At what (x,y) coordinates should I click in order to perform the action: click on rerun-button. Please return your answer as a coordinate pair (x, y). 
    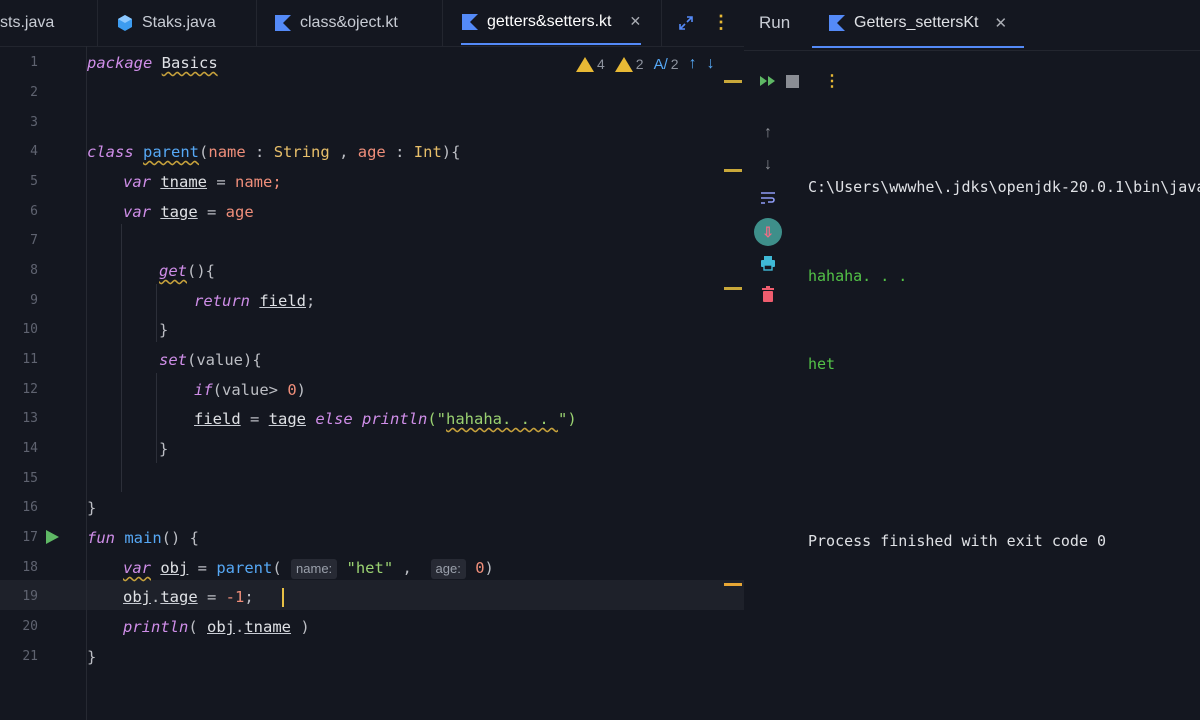
    Looking at the image, I should click on (768, 81).